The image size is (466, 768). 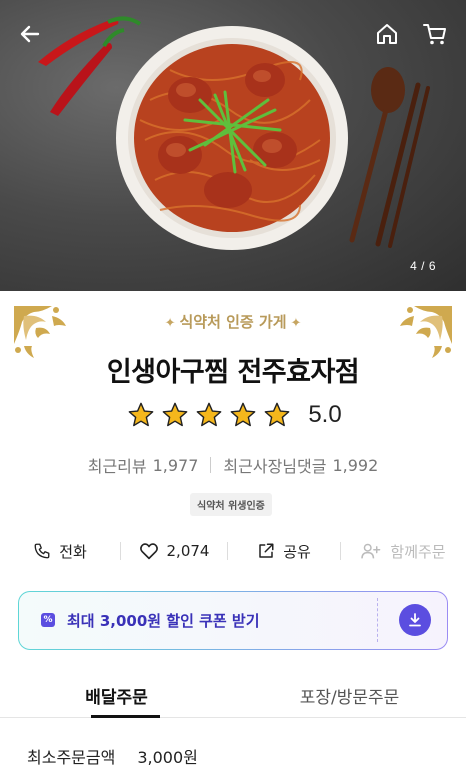 I want to click on coupon-download-button, so click(x=415, y=620).